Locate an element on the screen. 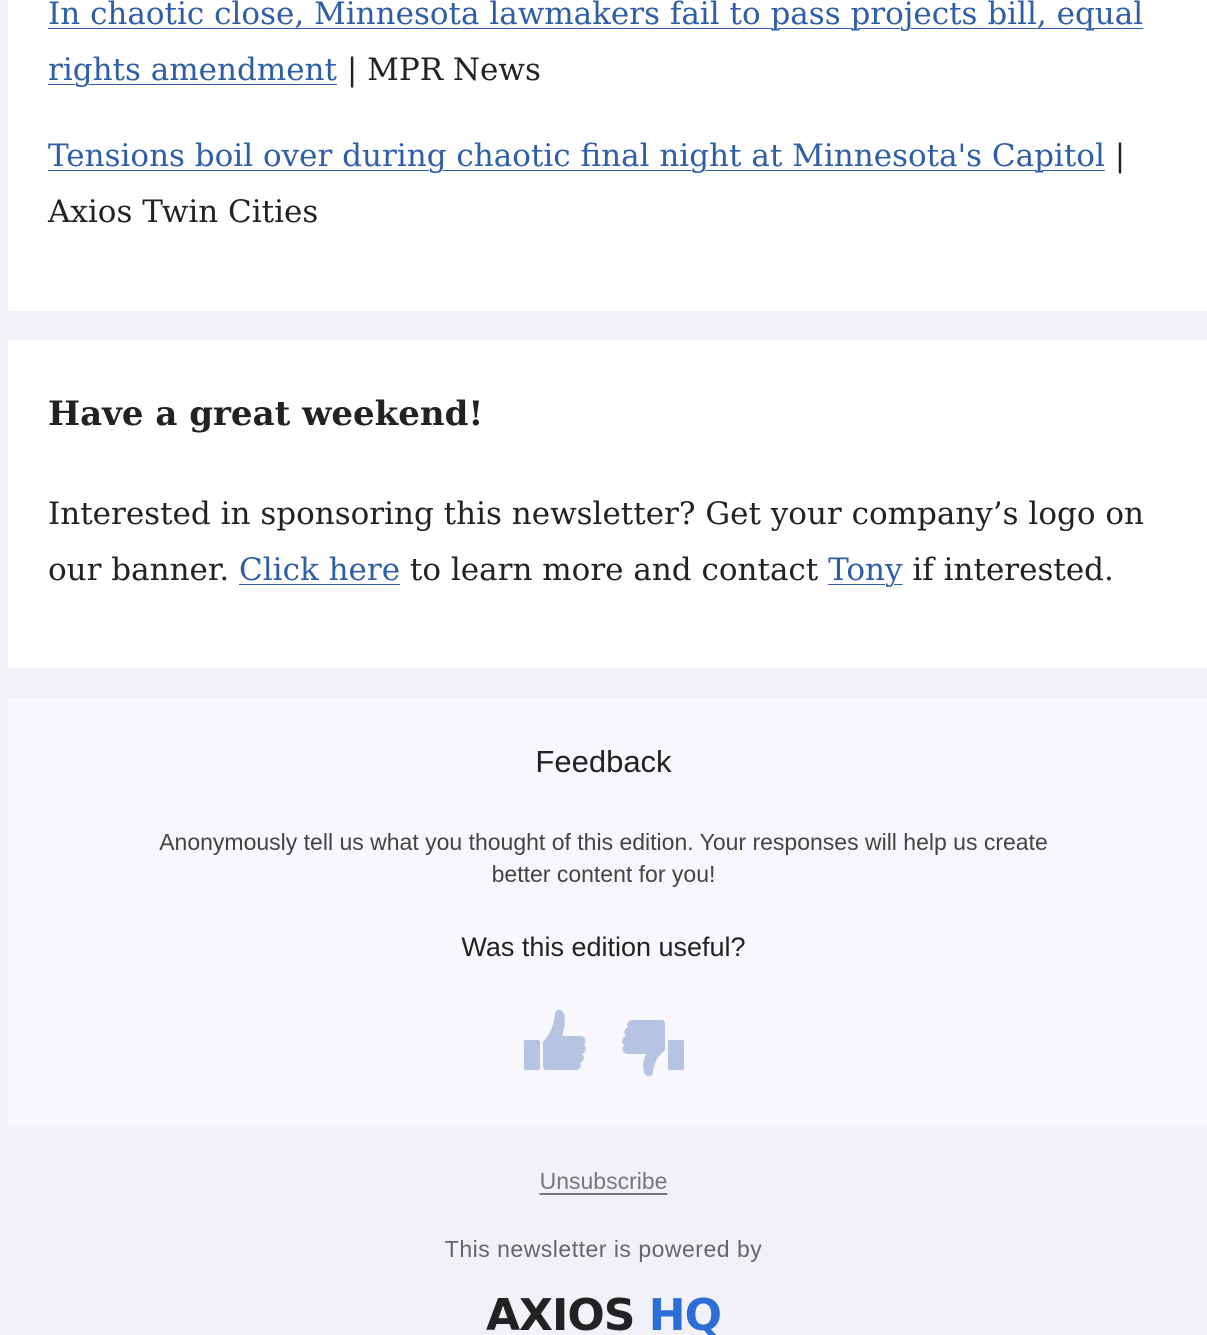 The height and width of the screenshot is (1335, 1207). feedback-question: Was this edition useful? is located at coordinates (603, 947).